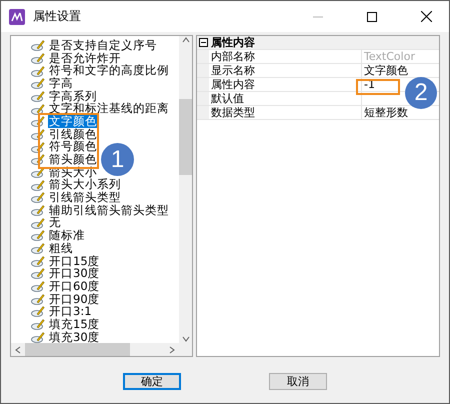  I want to click on scroll-left-icon, so click(18, 350).